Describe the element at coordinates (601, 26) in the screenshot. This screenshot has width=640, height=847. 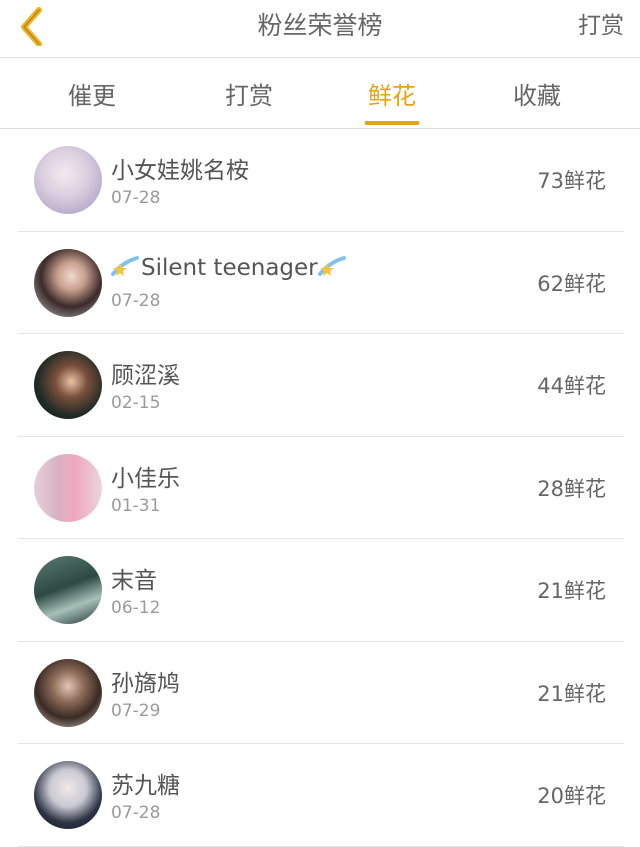
I see `reward-button: 打赏` at that location.